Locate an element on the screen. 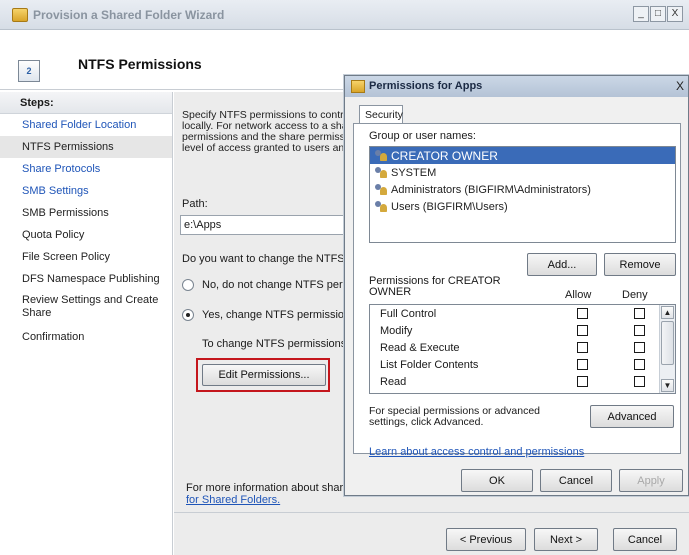 This screenshot has height=555, width=689. cancel-button: Cancel is located at coordinates (645, 539).